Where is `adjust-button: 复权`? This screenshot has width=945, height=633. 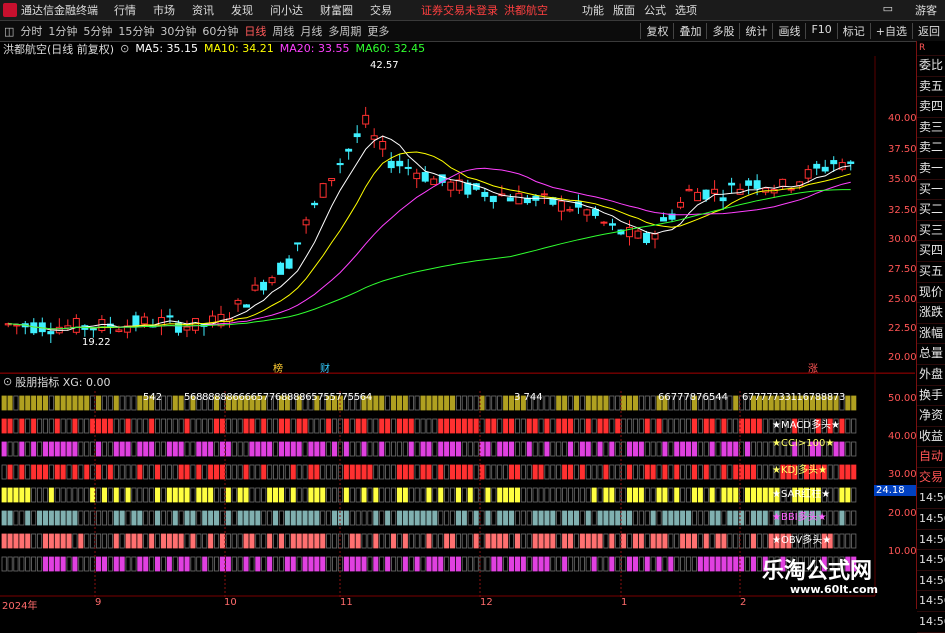 adjust-button: 复权 is located at coordinates (656, 31).